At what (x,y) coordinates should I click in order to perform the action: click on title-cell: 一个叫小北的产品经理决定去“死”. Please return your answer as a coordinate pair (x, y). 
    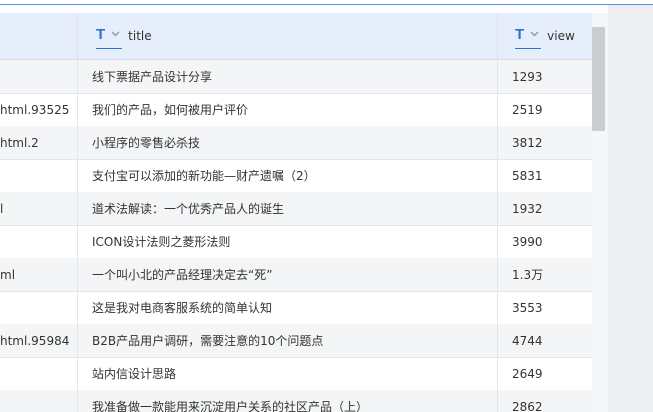
    Looking at the image, I should click on (287, 274).